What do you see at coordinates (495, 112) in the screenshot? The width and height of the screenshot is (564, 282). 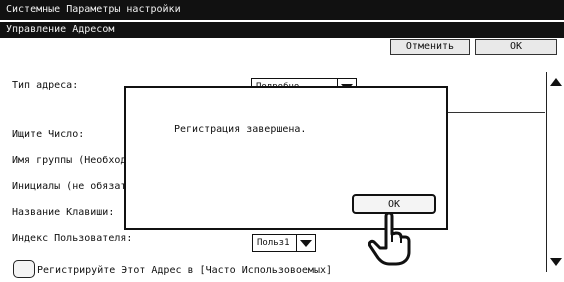 I see `divider` at bounding box center [495, 112].